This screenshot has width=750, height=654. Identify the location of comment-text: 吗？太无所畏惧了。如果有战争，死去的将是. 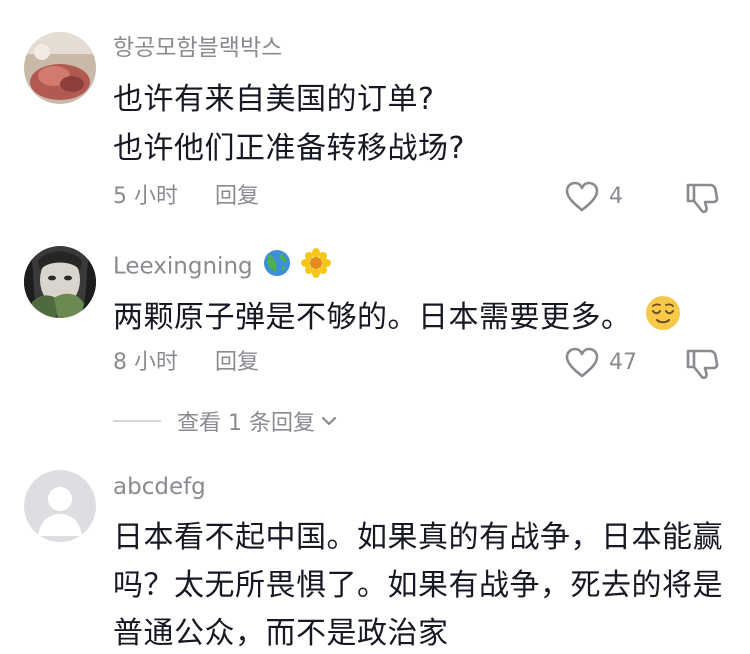
(418, 585).